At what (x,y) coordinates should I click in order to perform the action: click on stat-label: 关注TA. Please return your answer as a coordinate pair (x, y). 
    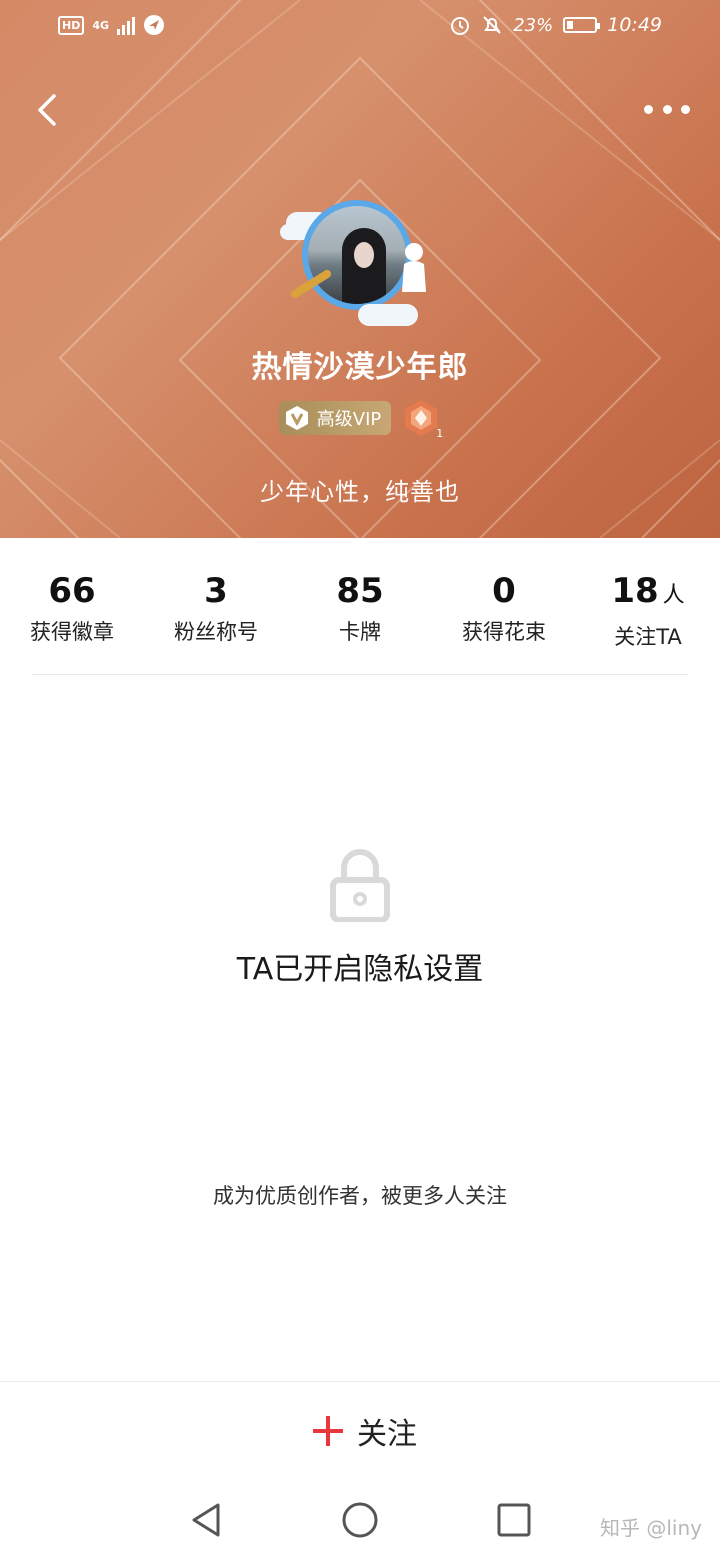
    Looking at the image, I should click on (648, 637).